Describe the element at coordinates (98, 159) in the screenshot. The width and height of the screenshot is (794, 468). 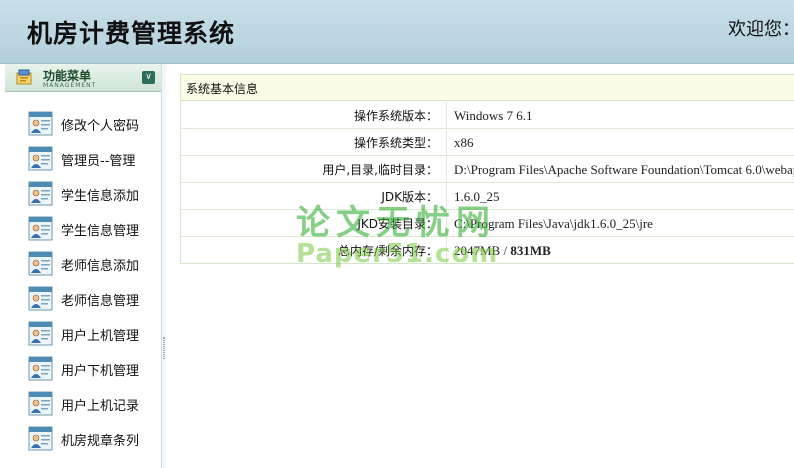
I see `sidebar-item-label: 管理员--管理` at that location.